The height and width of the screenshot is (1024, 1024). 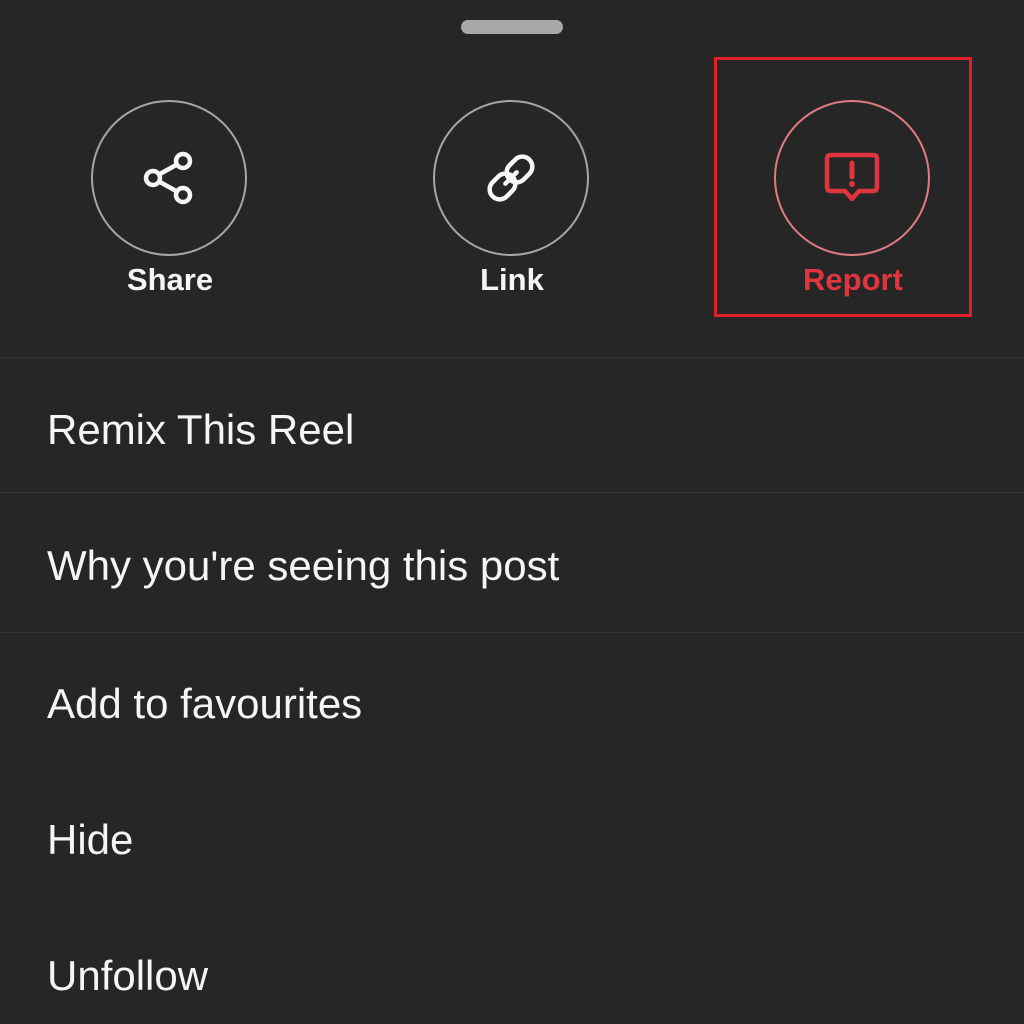 I want to click on link-icon, so click(x=511, y=178).